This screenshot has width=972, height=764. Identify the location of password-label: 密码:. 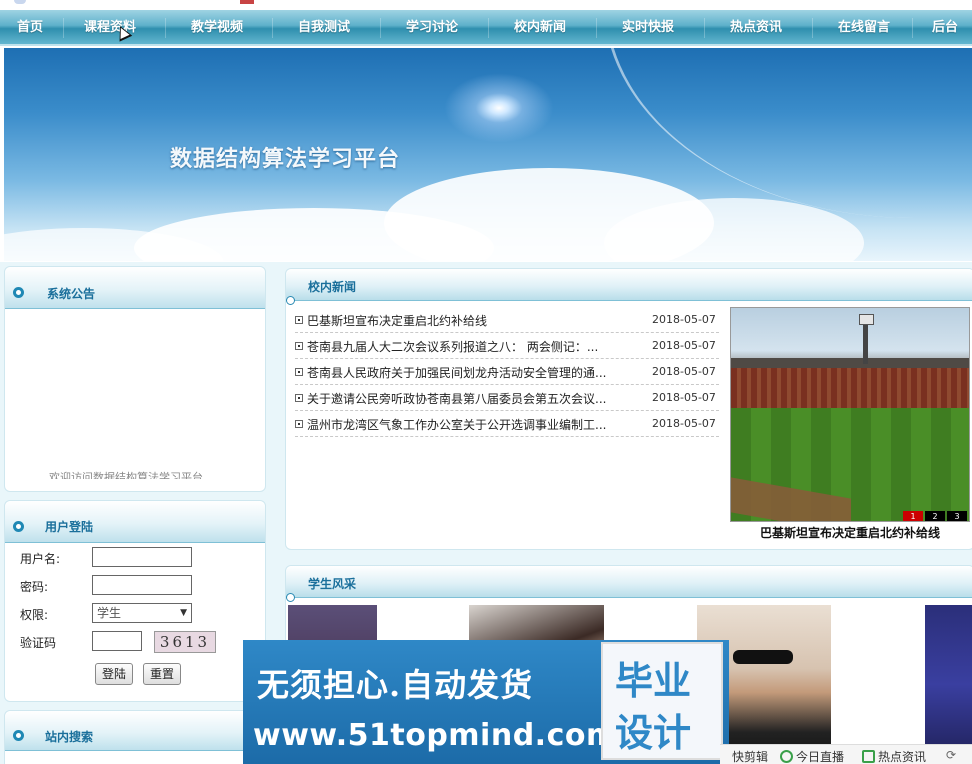
(34, 587).